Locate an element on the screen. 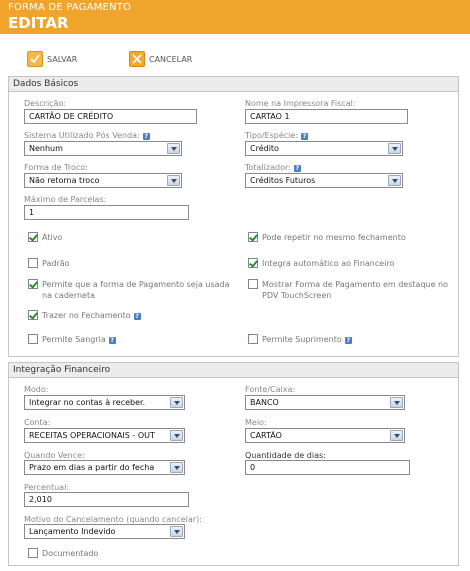 The width and height of the screenshot is (470, 571). permite-sangria-label: Permite Sangria? is located at coordinates (79, 339).